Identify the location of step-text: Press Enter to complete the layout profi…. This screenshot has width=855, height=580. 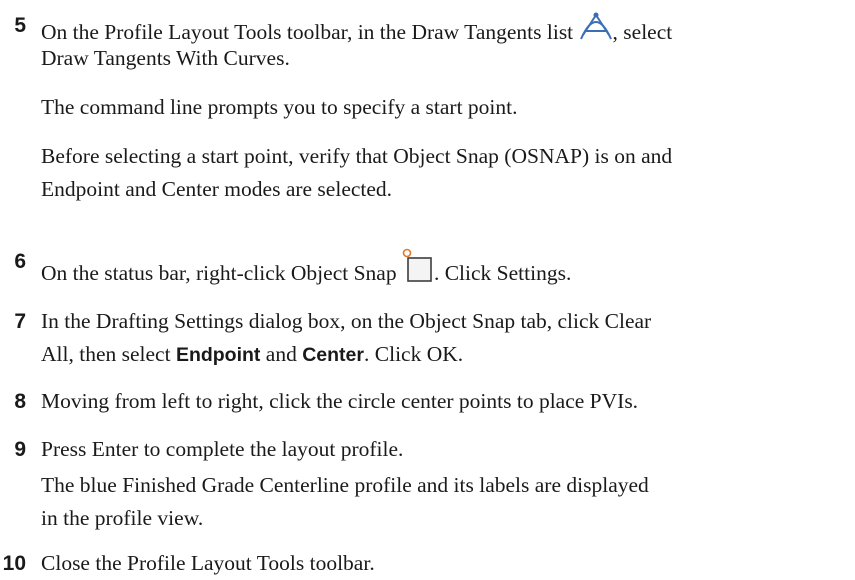
(222, 449).